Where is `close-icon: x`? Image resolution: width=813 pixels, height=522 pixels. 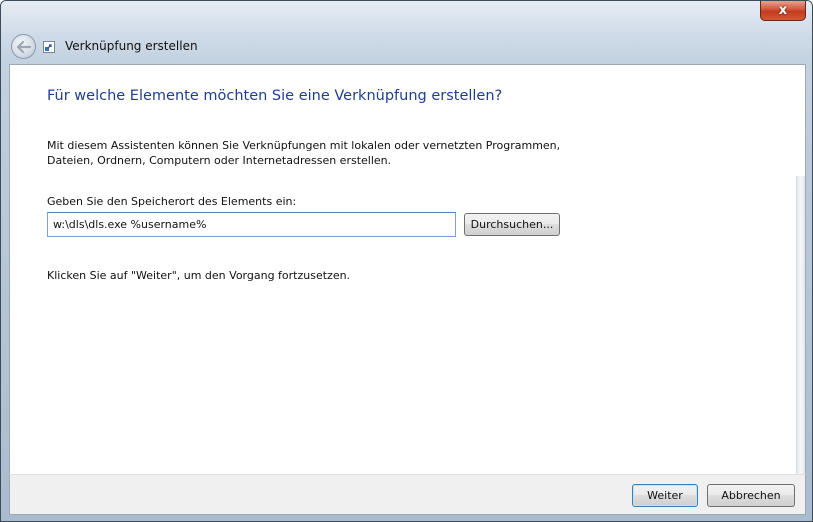
close-icon: x is located at coordinates (783, 10).